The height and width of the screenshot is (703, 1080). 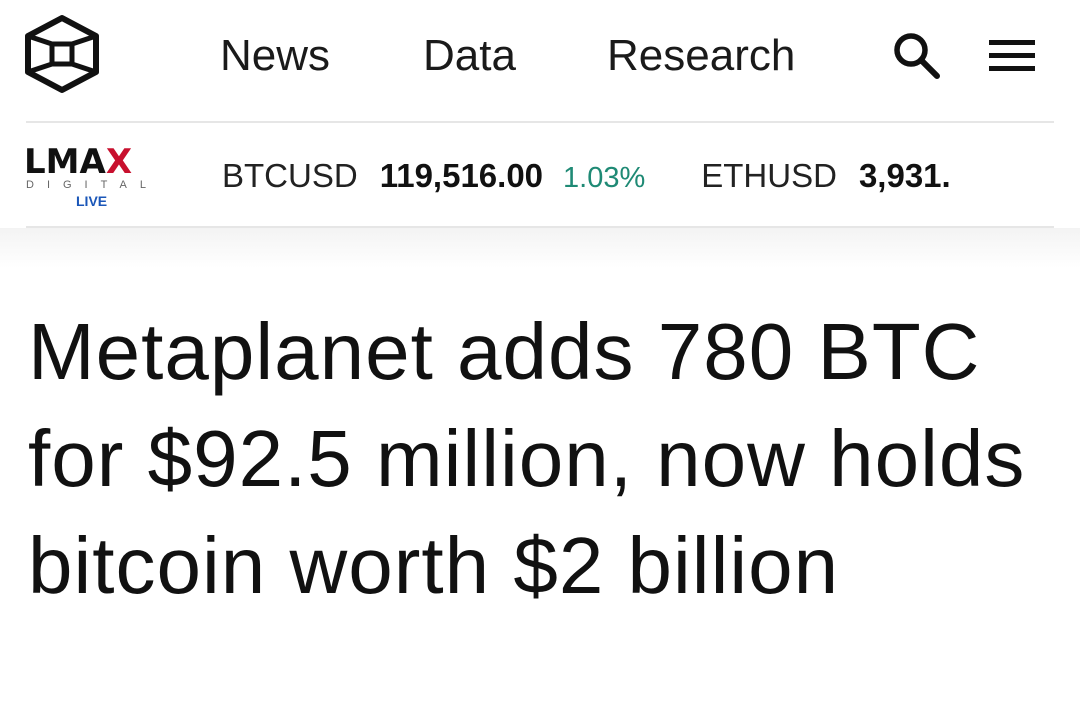 What do you see at coordinates (701, 56) in the screenshot?
I see `nav-research-link: Research` at bounding box center [701, 56].